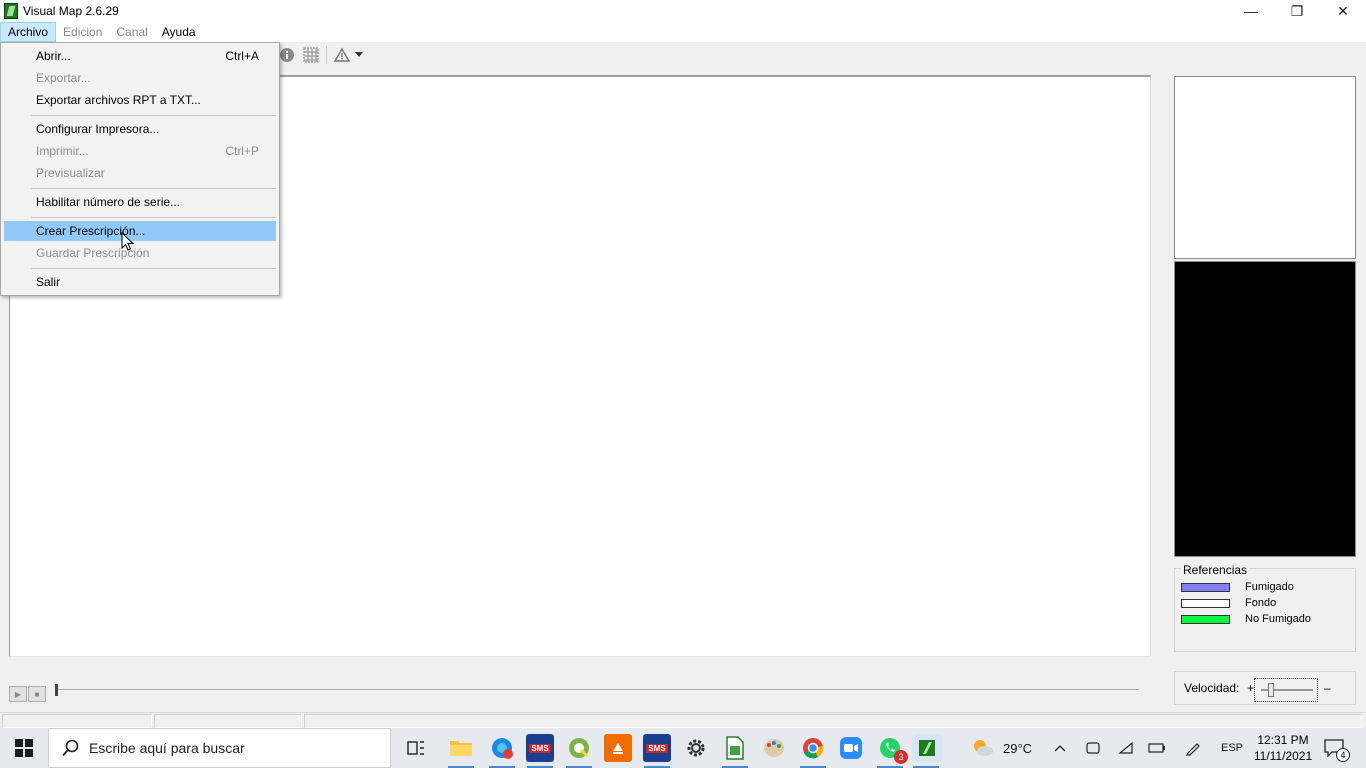  Describe the element at coordinates (140, 151) in the screenshot. I see `menu-item-imprimir: Imprimir... Ctrl+P` at that location.